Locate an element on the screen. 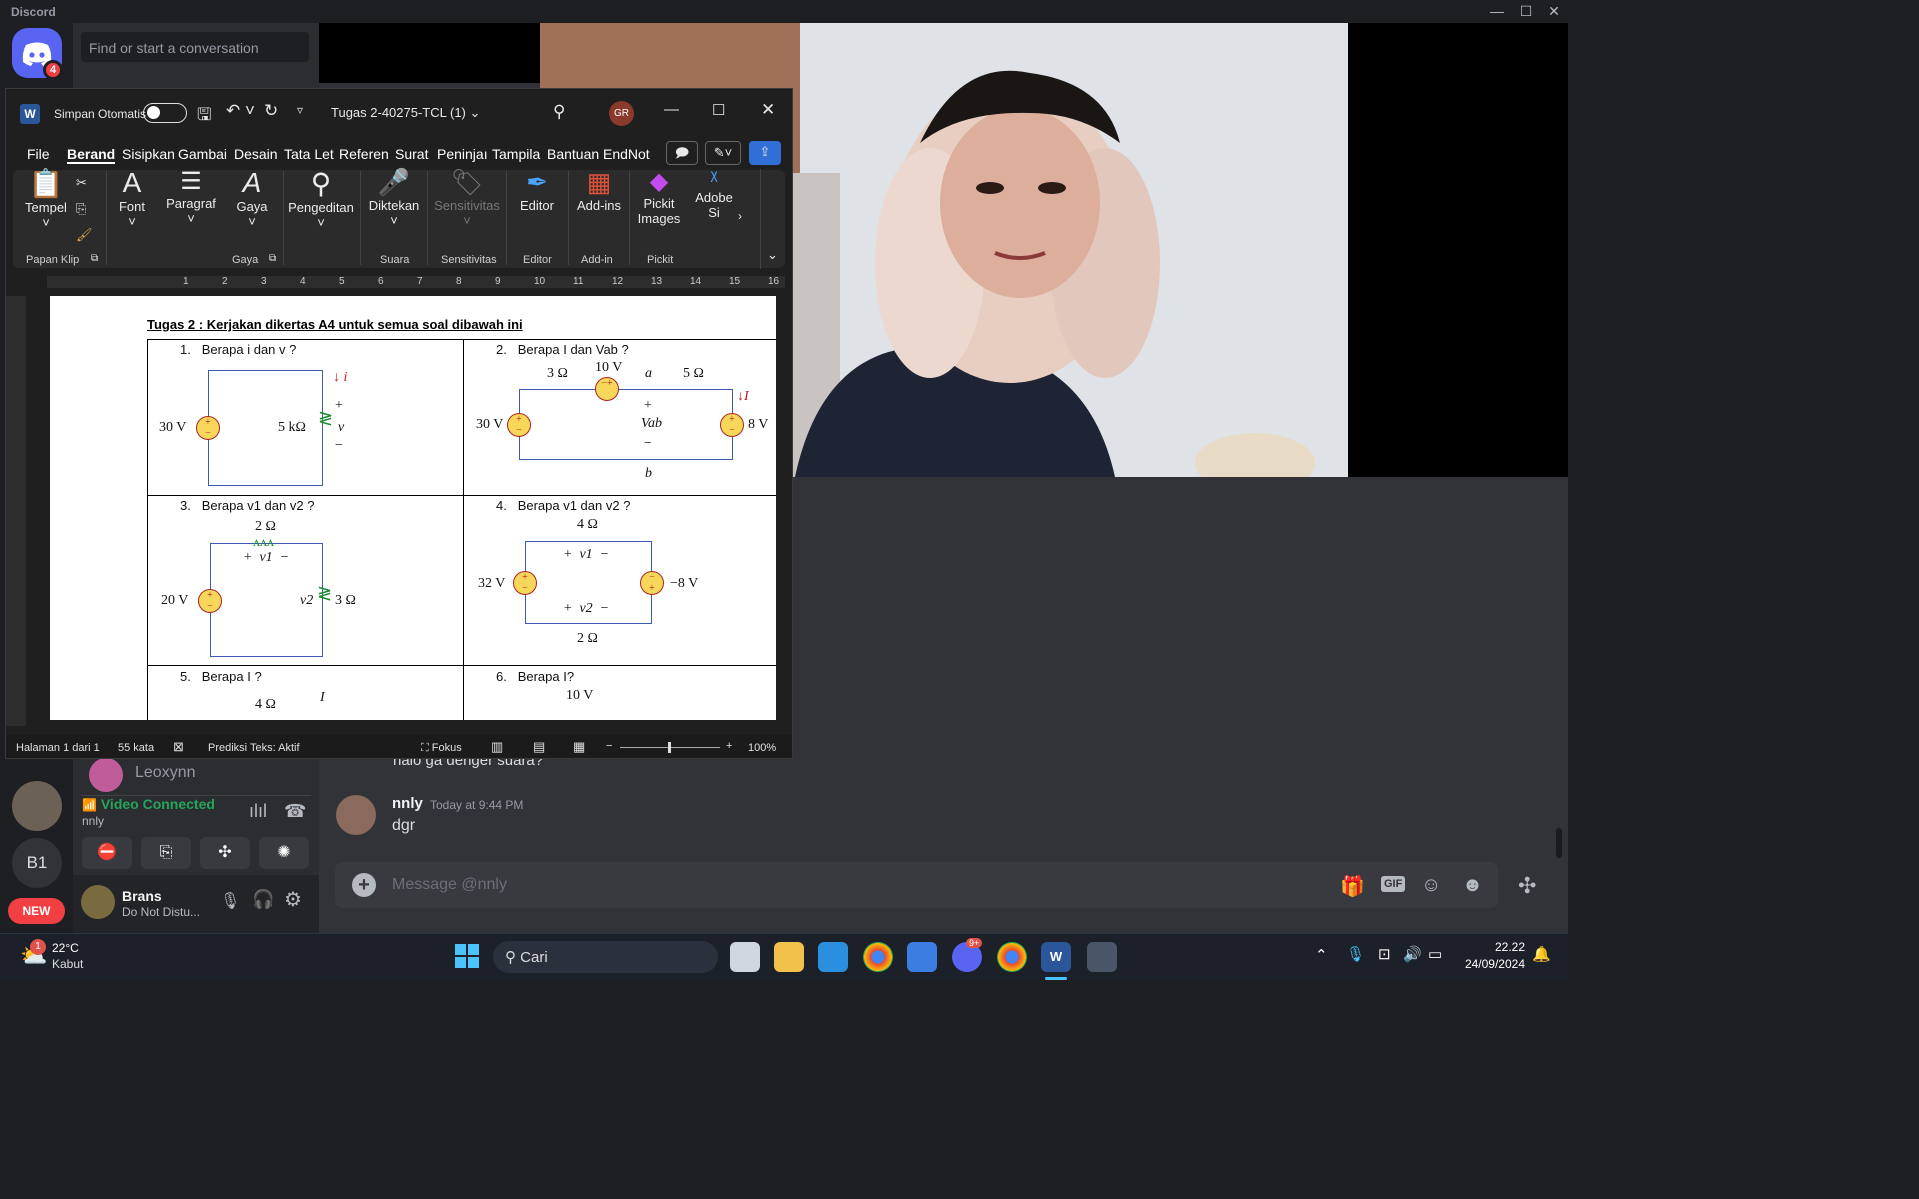  dictate-button: 🎤 Diktekan ˅ is located at coordinates (394, 217).